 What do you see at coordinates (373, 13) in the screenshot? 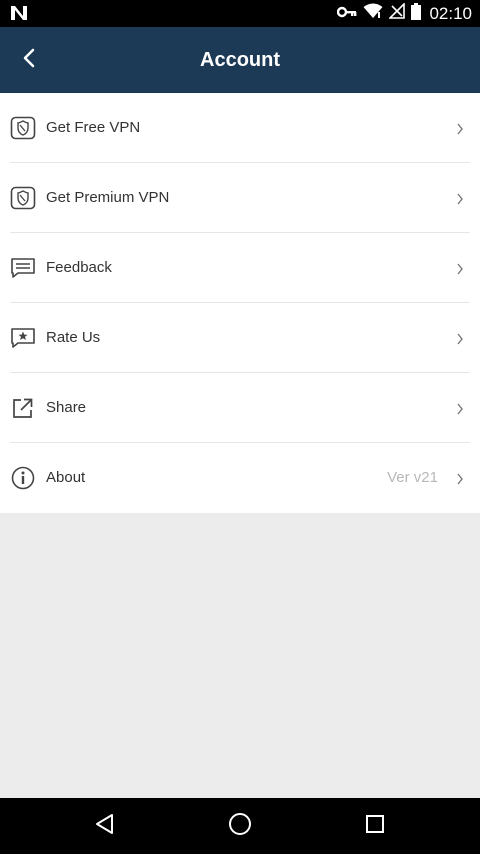
I see `wifi-icon` at bounding box center [373, 13].